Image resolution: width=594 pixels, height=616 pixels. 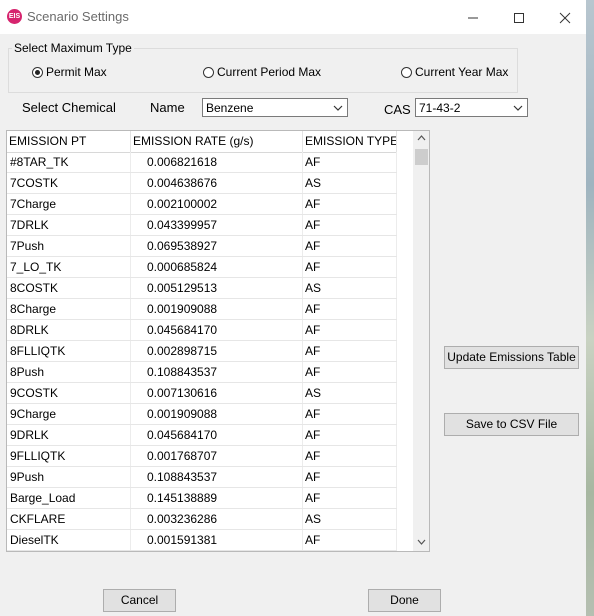 I want to click on radio-current-year-max: Current Year Max, so click(x=454, y=72).